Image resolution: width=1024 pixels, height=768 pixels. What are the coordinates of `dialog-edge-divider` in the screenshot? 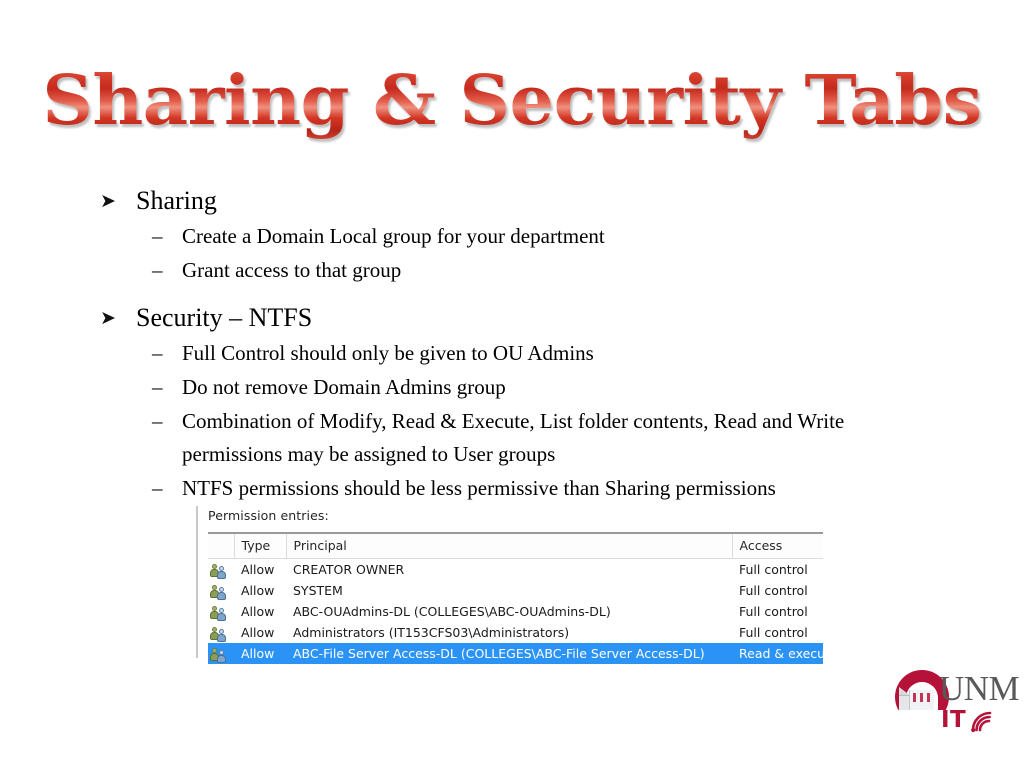 It's located at (197, 582).